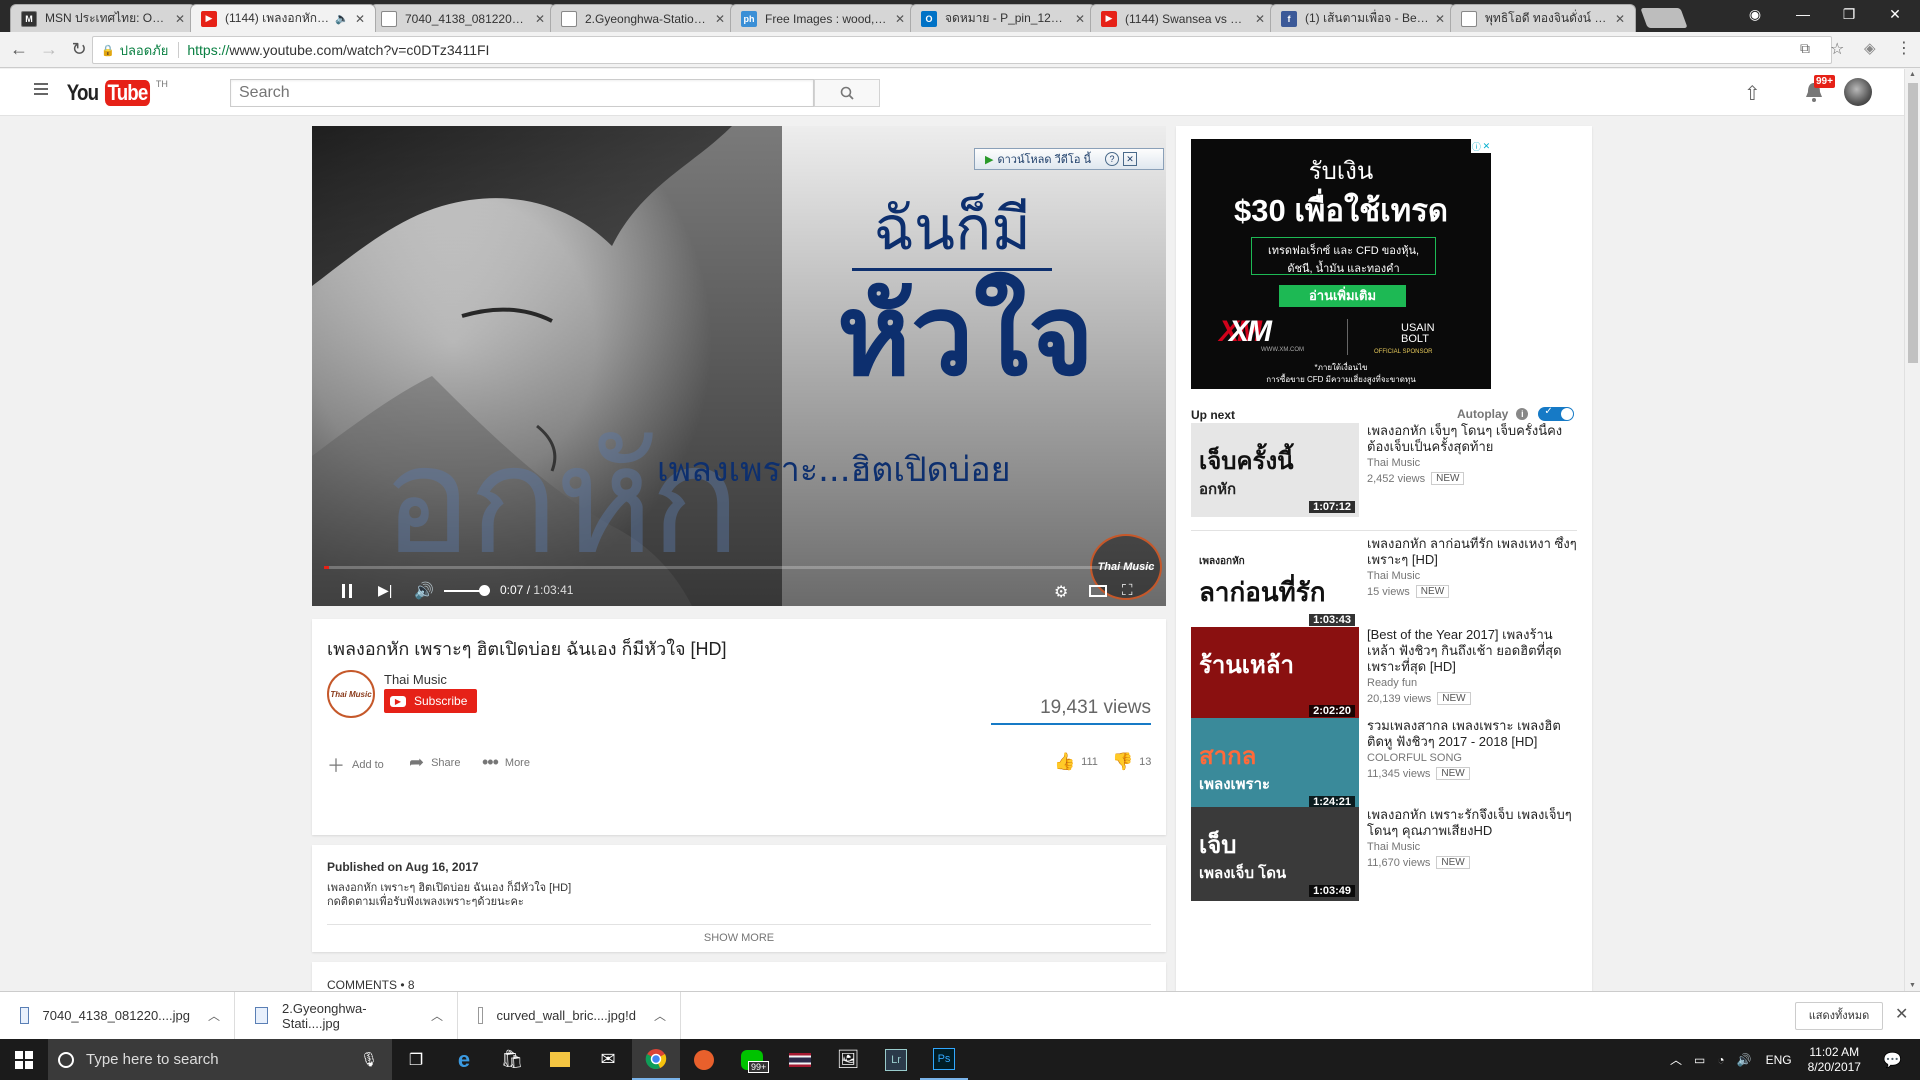  What do you see at coordinates (643, 18) in the screenshot?
I see `browser-tab: 2.Gyeonghwa-Station.jp ✕` at bounding box center [643, 18].